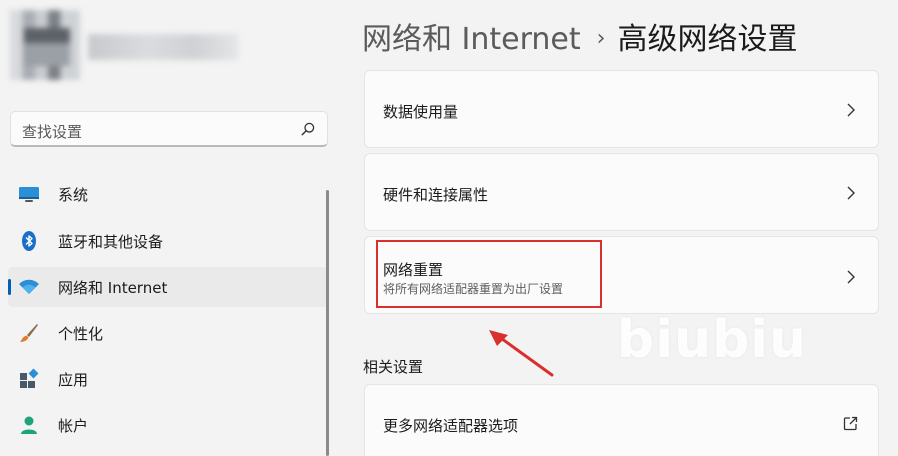 This screenshot has width=898, height=456. Describe the element at coordinates (850, 423) in the screenshot. I see `external-link-icon` at that location.